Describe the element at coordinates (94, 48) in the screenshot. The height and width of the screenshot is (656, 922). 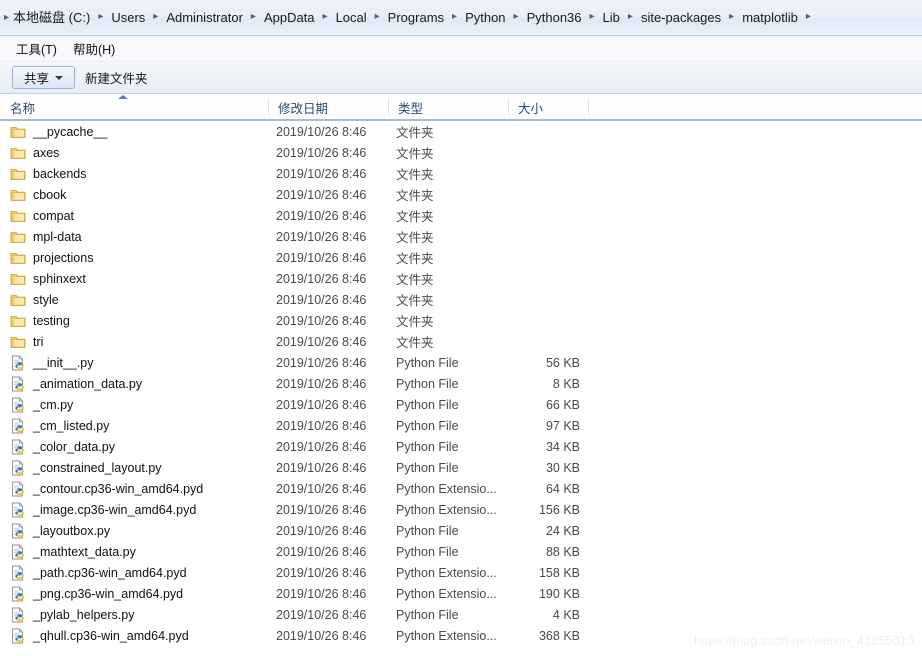
I see `menu-help: 帮助(H)` at that location.